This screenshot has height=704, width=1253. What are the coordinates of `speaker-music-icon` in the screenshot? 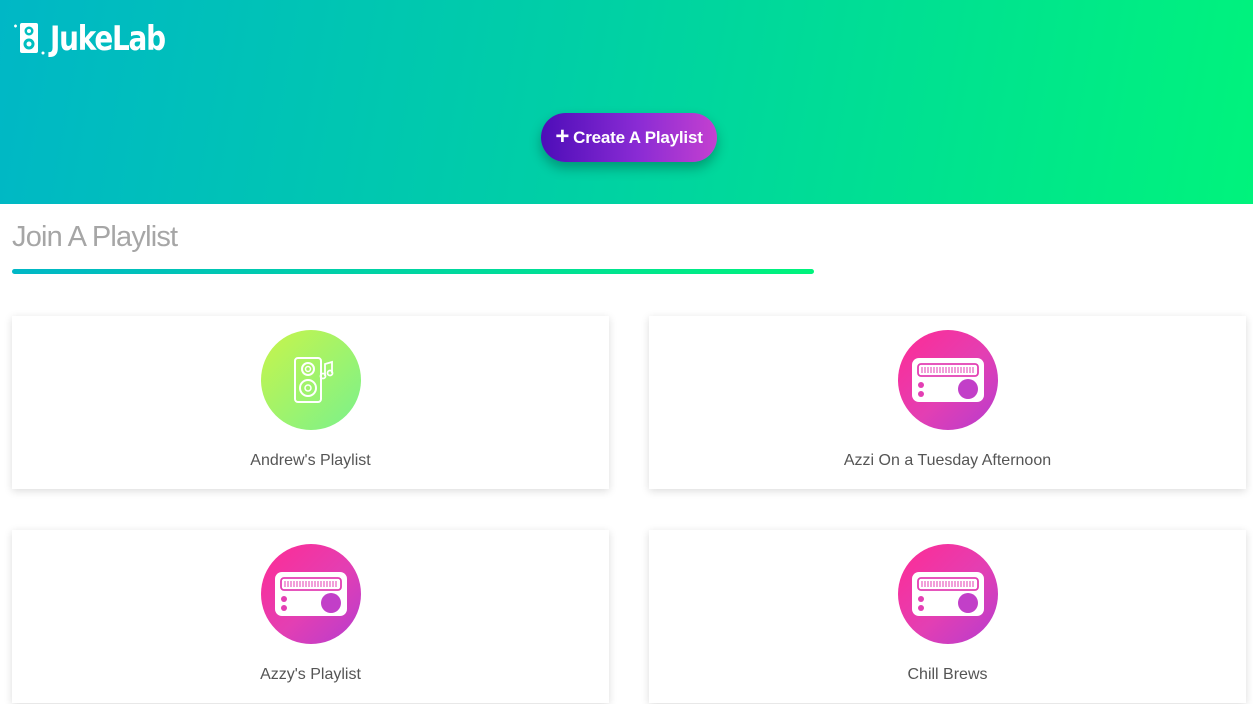 It's located at (314, 380).